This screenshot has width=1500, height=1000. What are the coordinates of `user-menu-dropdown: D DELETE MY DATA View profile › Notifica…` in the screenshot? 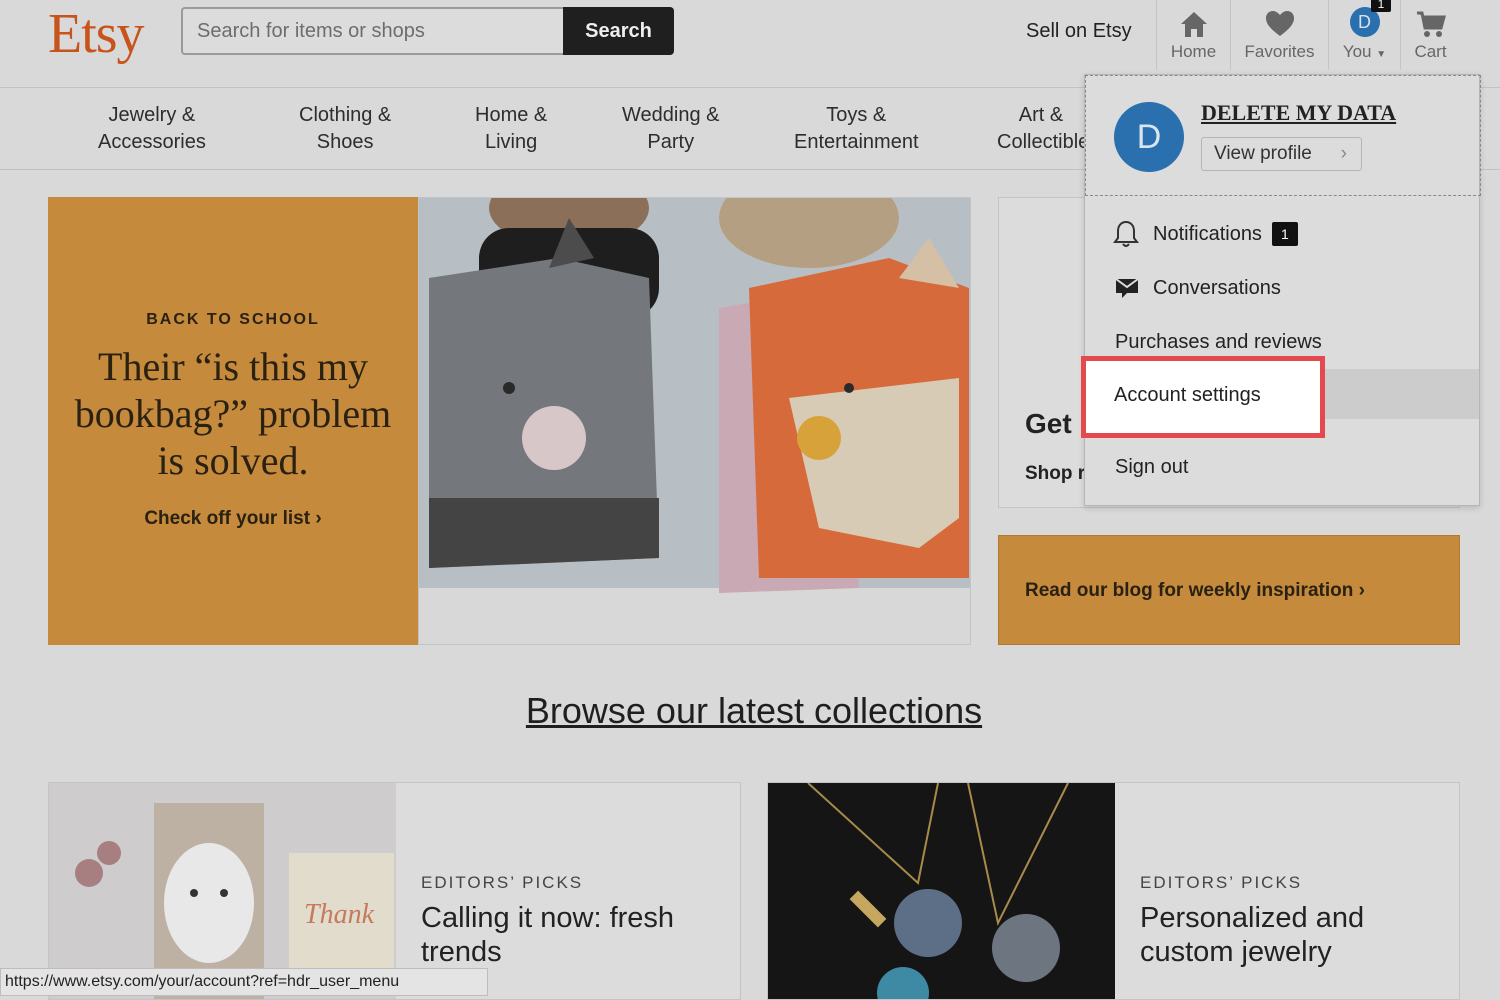 It's located at (1282, 290).